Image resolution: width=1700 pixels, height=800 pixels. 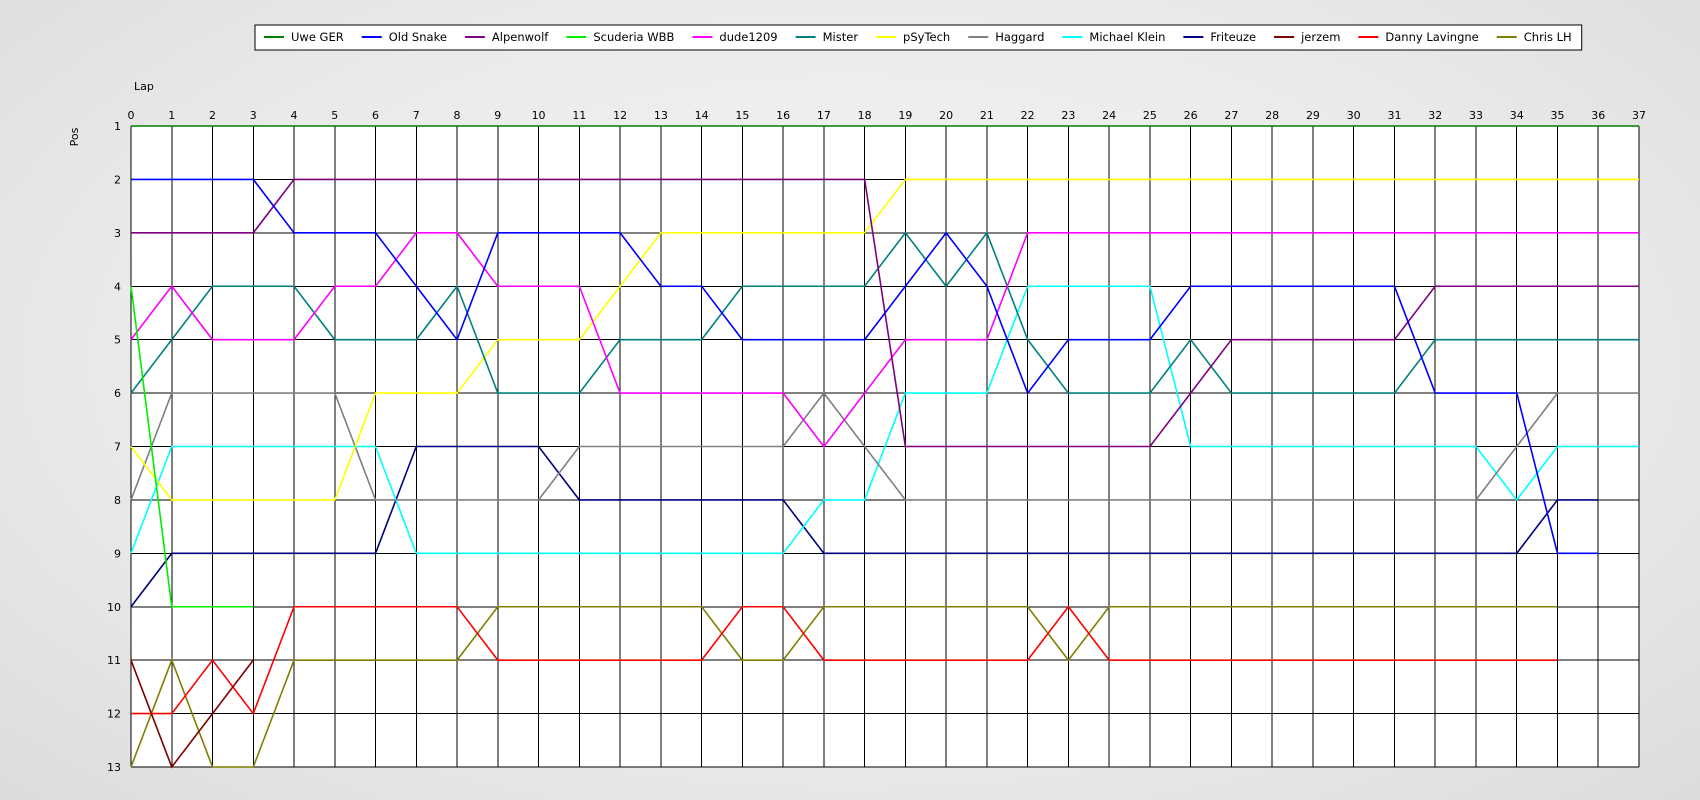 I want to click on x-tick-label: 33, so click(x=1476, y=115).